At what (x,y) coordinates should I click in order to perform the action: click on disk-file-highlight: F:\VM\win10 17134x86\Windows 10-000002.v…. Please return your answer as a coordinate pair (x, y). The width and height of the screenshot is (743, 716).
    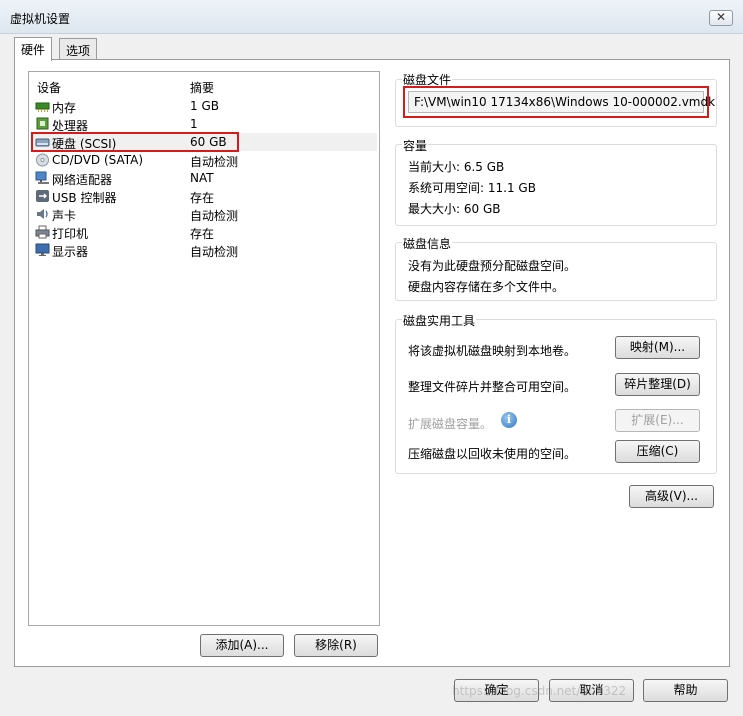
    Looking at the image, I should click on (559, 102).